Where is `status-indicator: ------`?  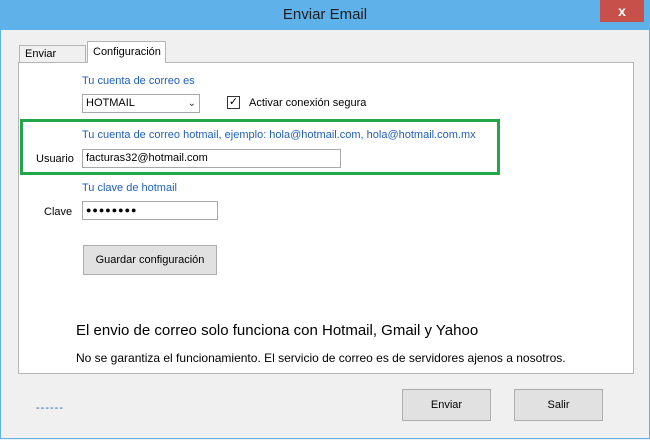 status-indicator: ------ is located at coordinates (50, 408).